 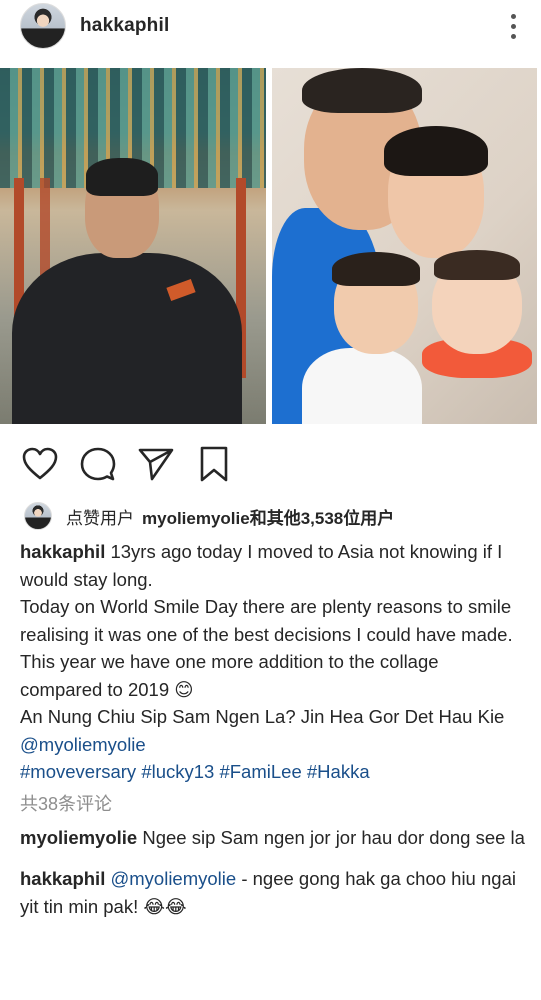 What do you see at coordinates (100, 518) in the screenshot?
I see `likes-prefix: 点赞用户` at bounding box center [100, 518].